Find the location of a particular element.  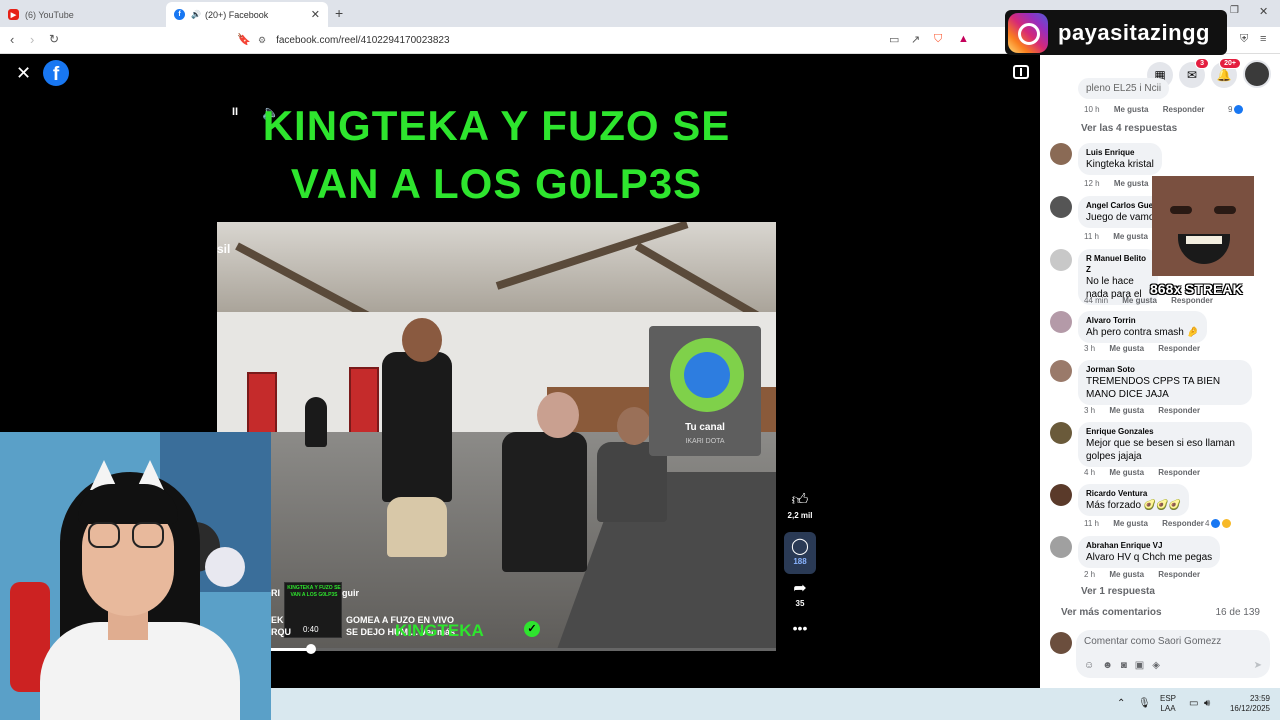

comment-time: 10 h is located at coordinates (1092, 109).